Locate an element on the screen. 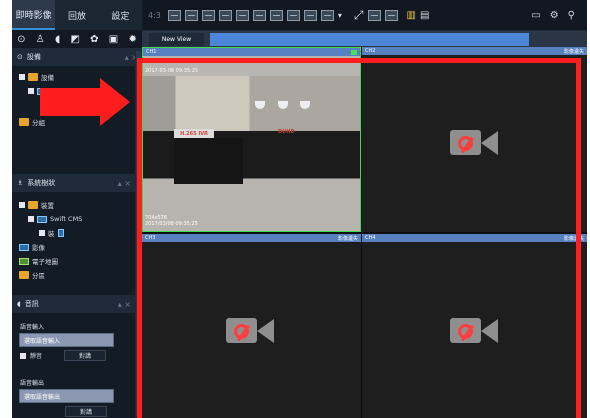  tree-item-map: 電子地圖 is located at coordinates (73, 261).